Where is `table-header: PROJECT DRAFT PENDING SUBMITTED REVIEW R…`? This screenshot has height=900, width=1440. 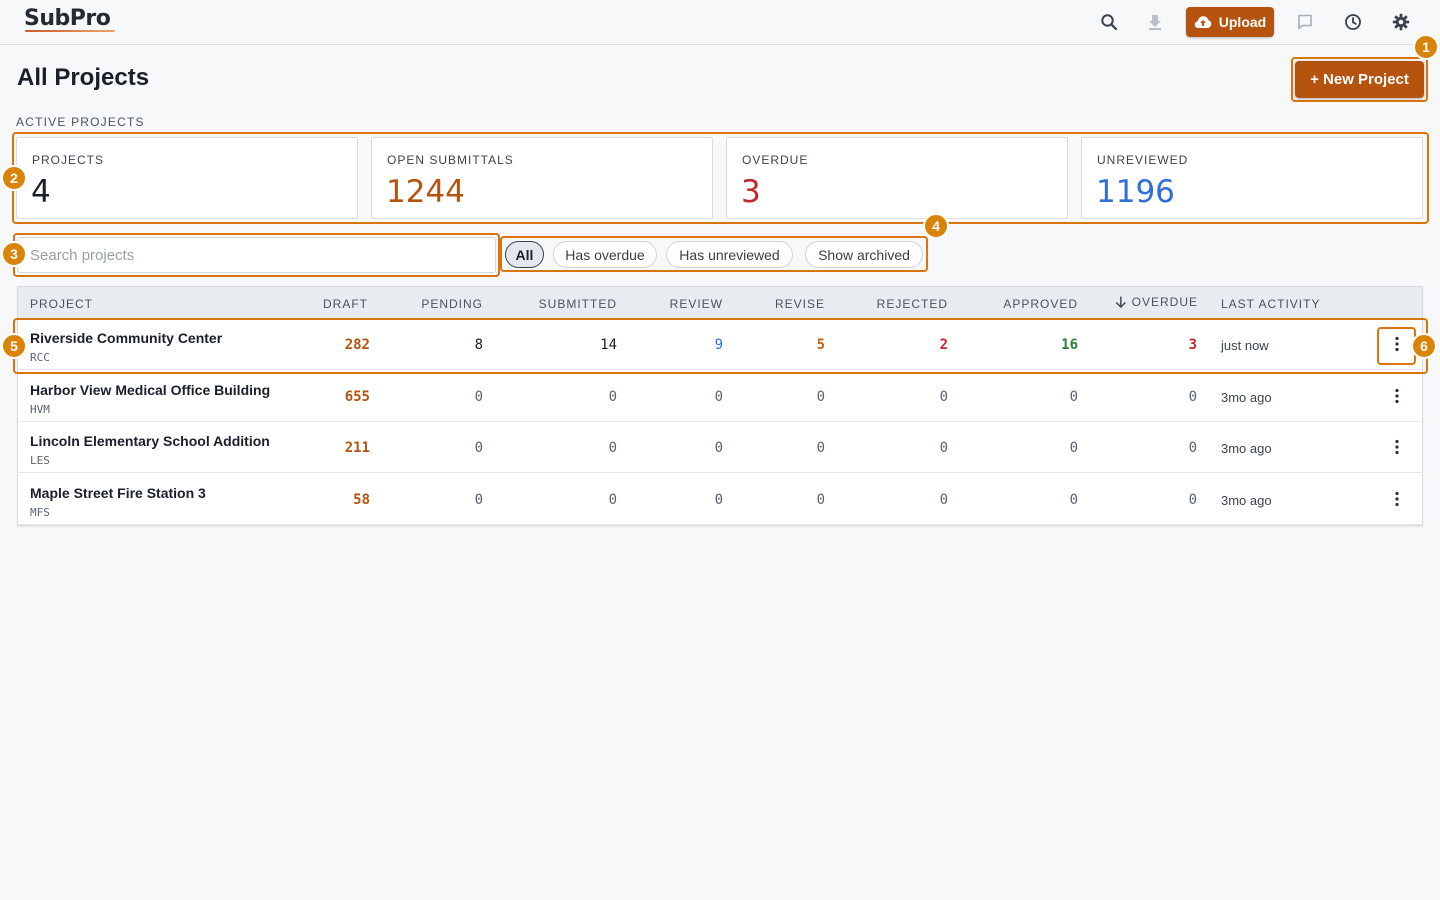
table-header: PROJECT DRAFT PENDING SUBMITTED REVIEW R… is located at coordinates (720, 303).